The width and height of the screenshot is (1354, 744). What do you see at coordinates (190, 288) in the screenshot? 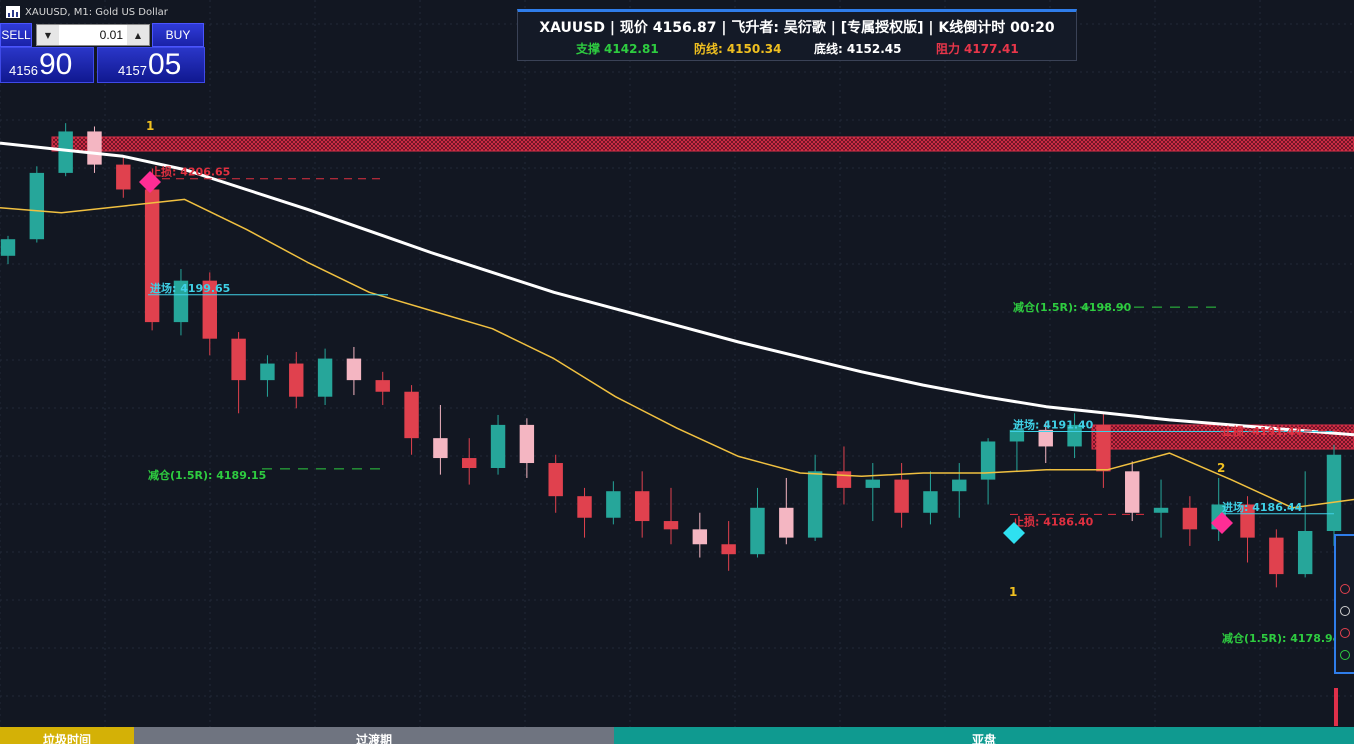
I see `entry-label-1: 进场: 4199.65` at bounding box center [190, 288].